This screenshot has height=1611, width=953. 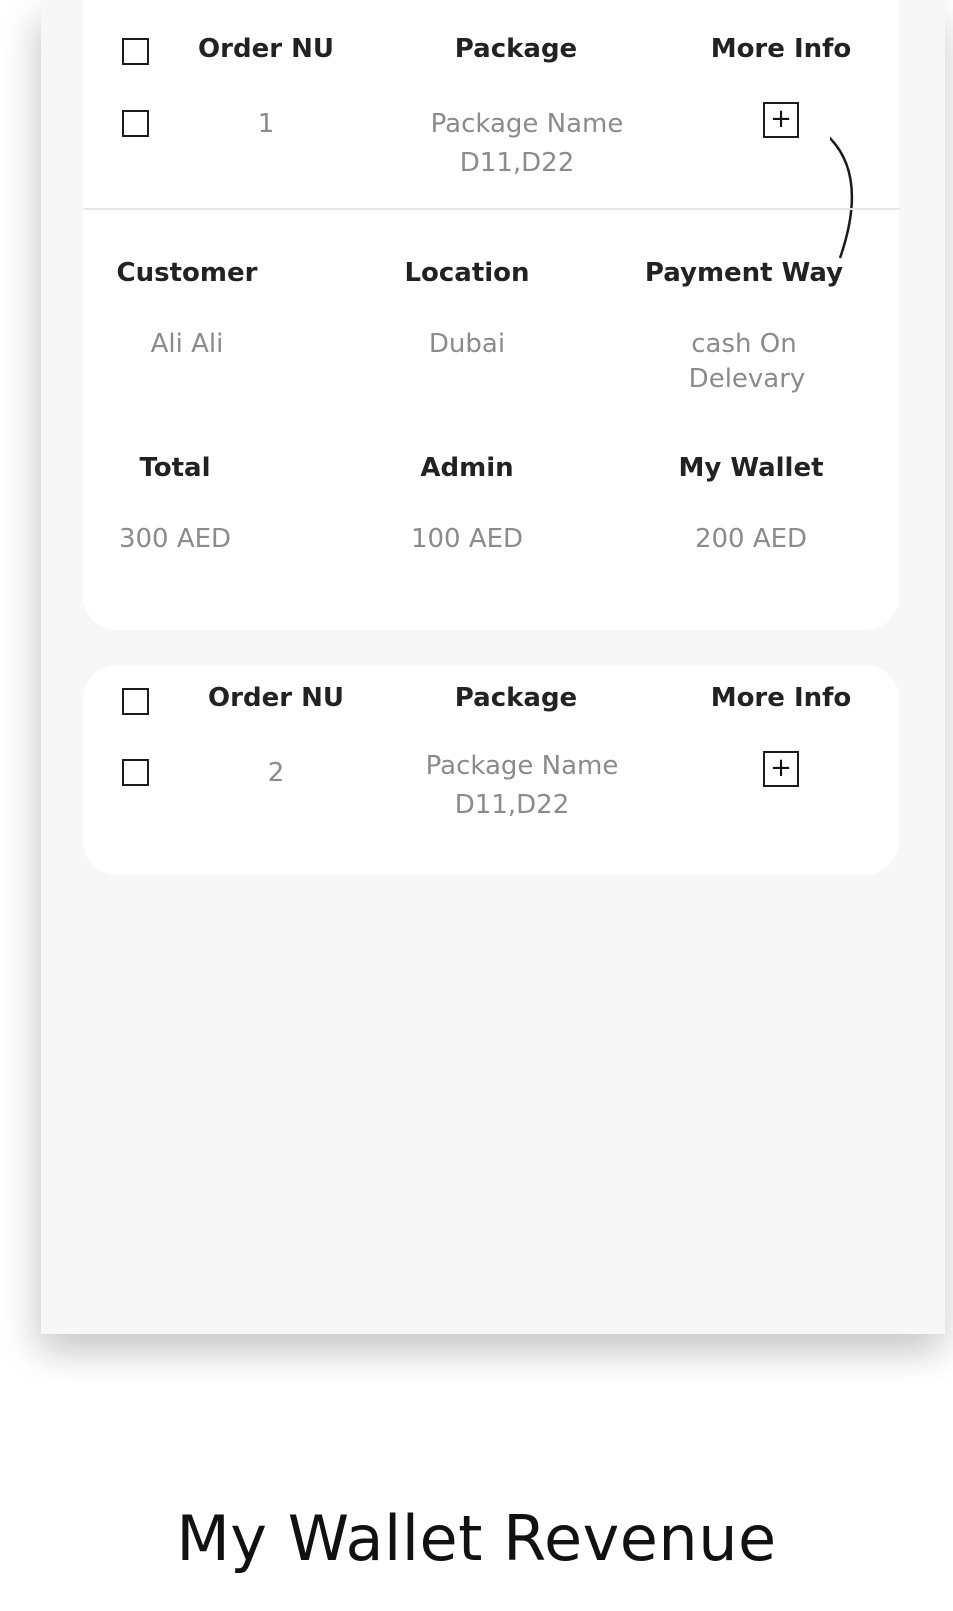 What do you see at coordinates (522, 766) in the screenshot?
I see `order-2-package-name: Package Name` at bounding box center [522, 766].